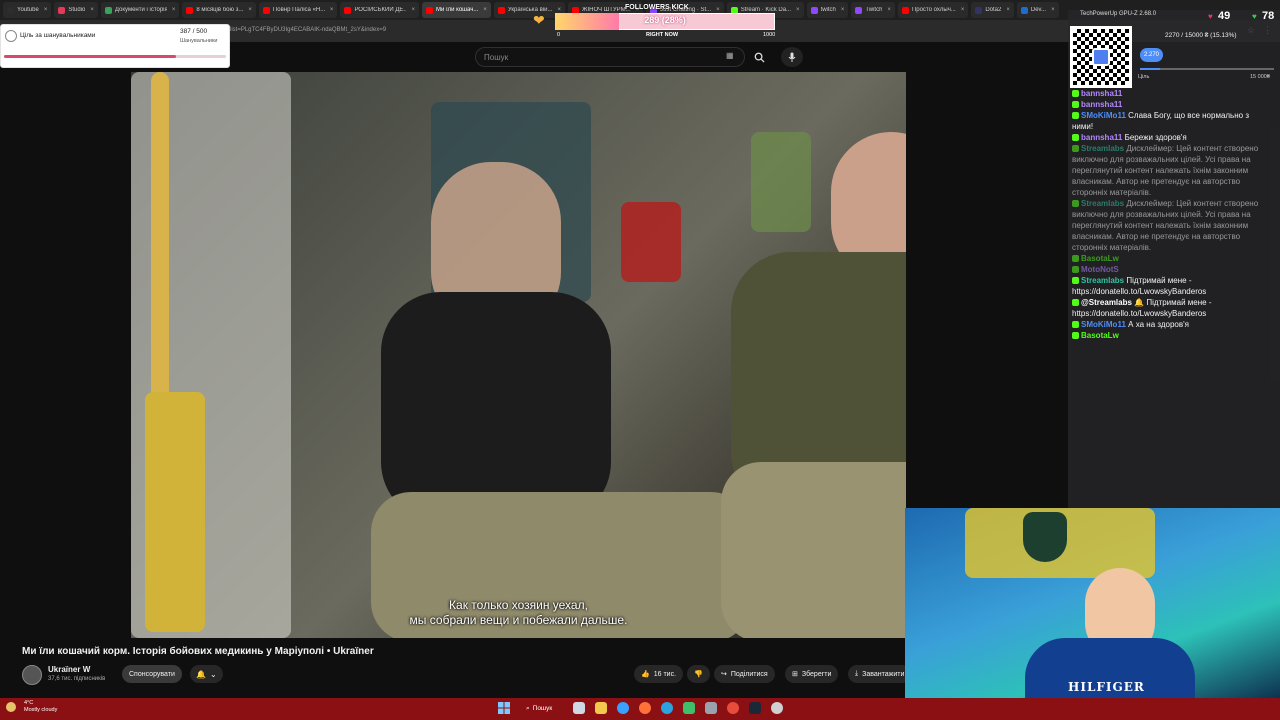 The image size is (1280, 720). What do you see at coordinates (755, 708) in the screenshot?
I see `steam-icon` at bounding box center [755, 708].